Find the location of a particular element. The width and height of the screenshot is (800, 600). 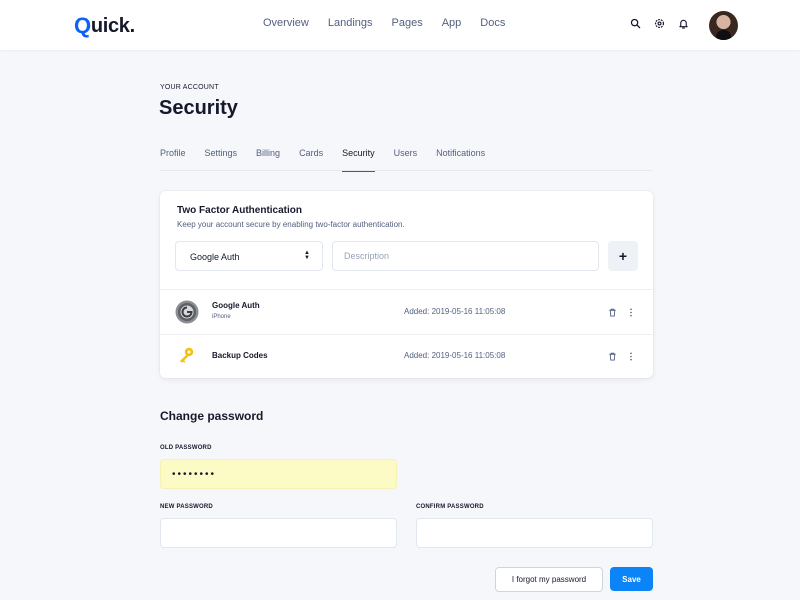

new-password-label: NEW PASSWORD is located at coordinates (186, 507).